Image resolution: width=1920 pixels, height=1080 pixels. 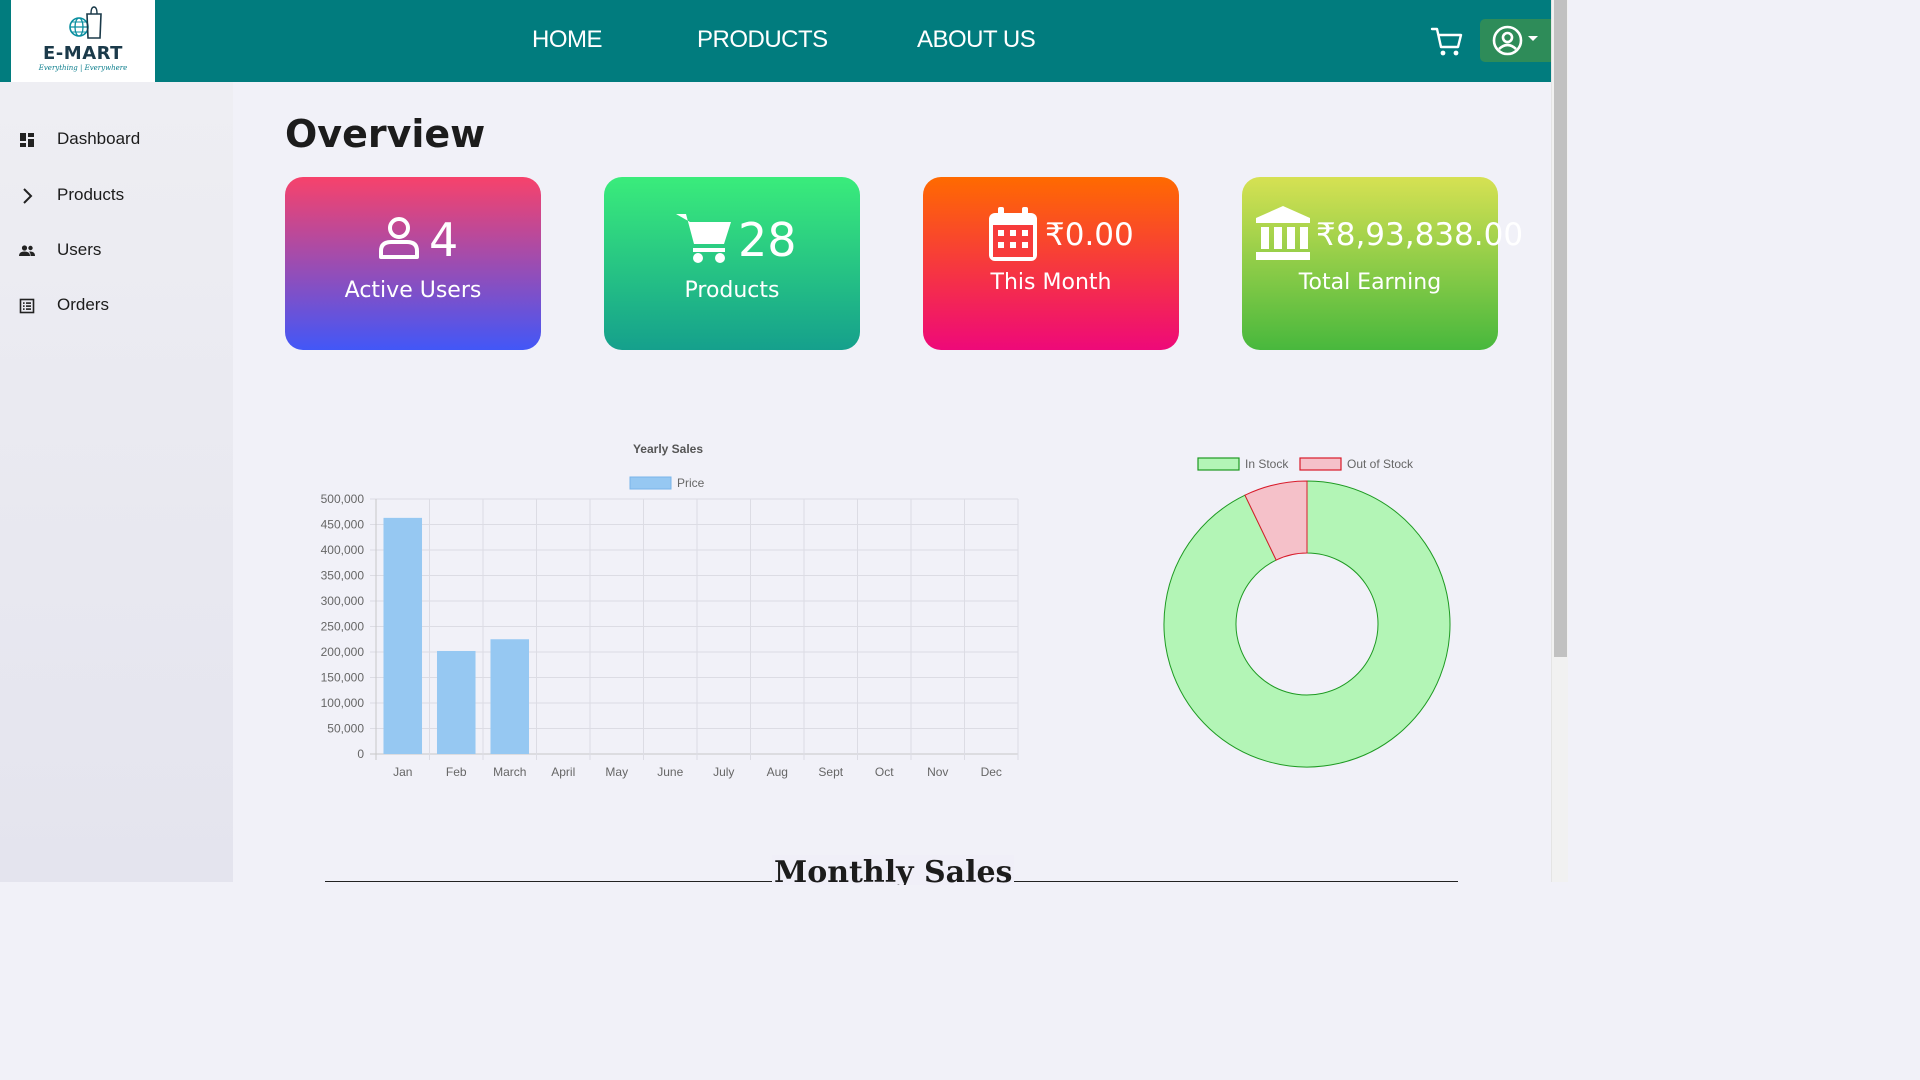 I want to click on scrollbar-thumb, so click(x=1560, y=328).